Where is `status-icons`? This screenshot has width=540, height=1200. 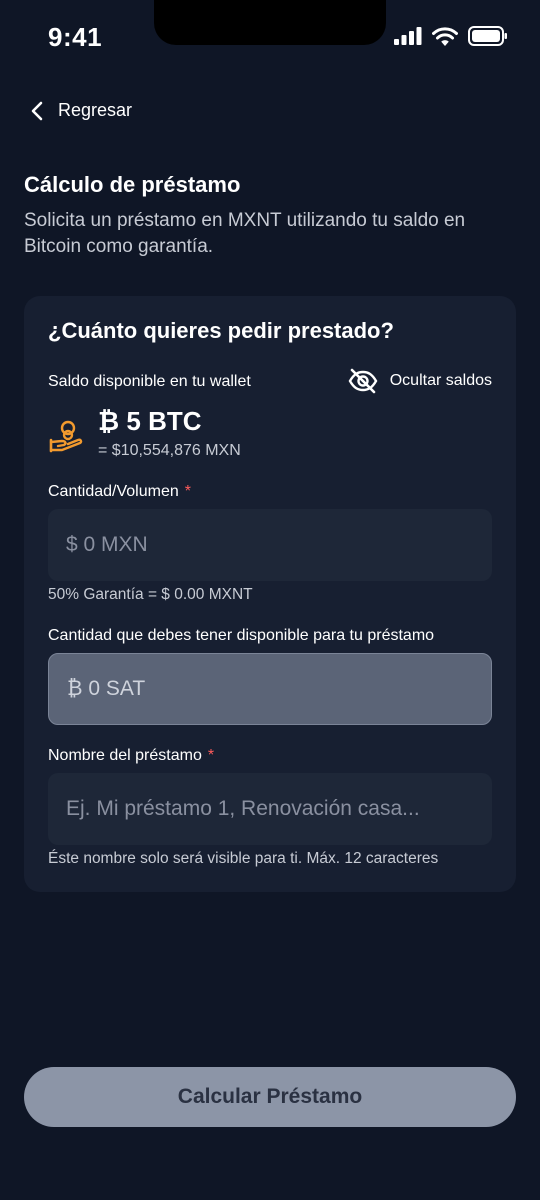
status-icons is located at coordinates (451, 36).